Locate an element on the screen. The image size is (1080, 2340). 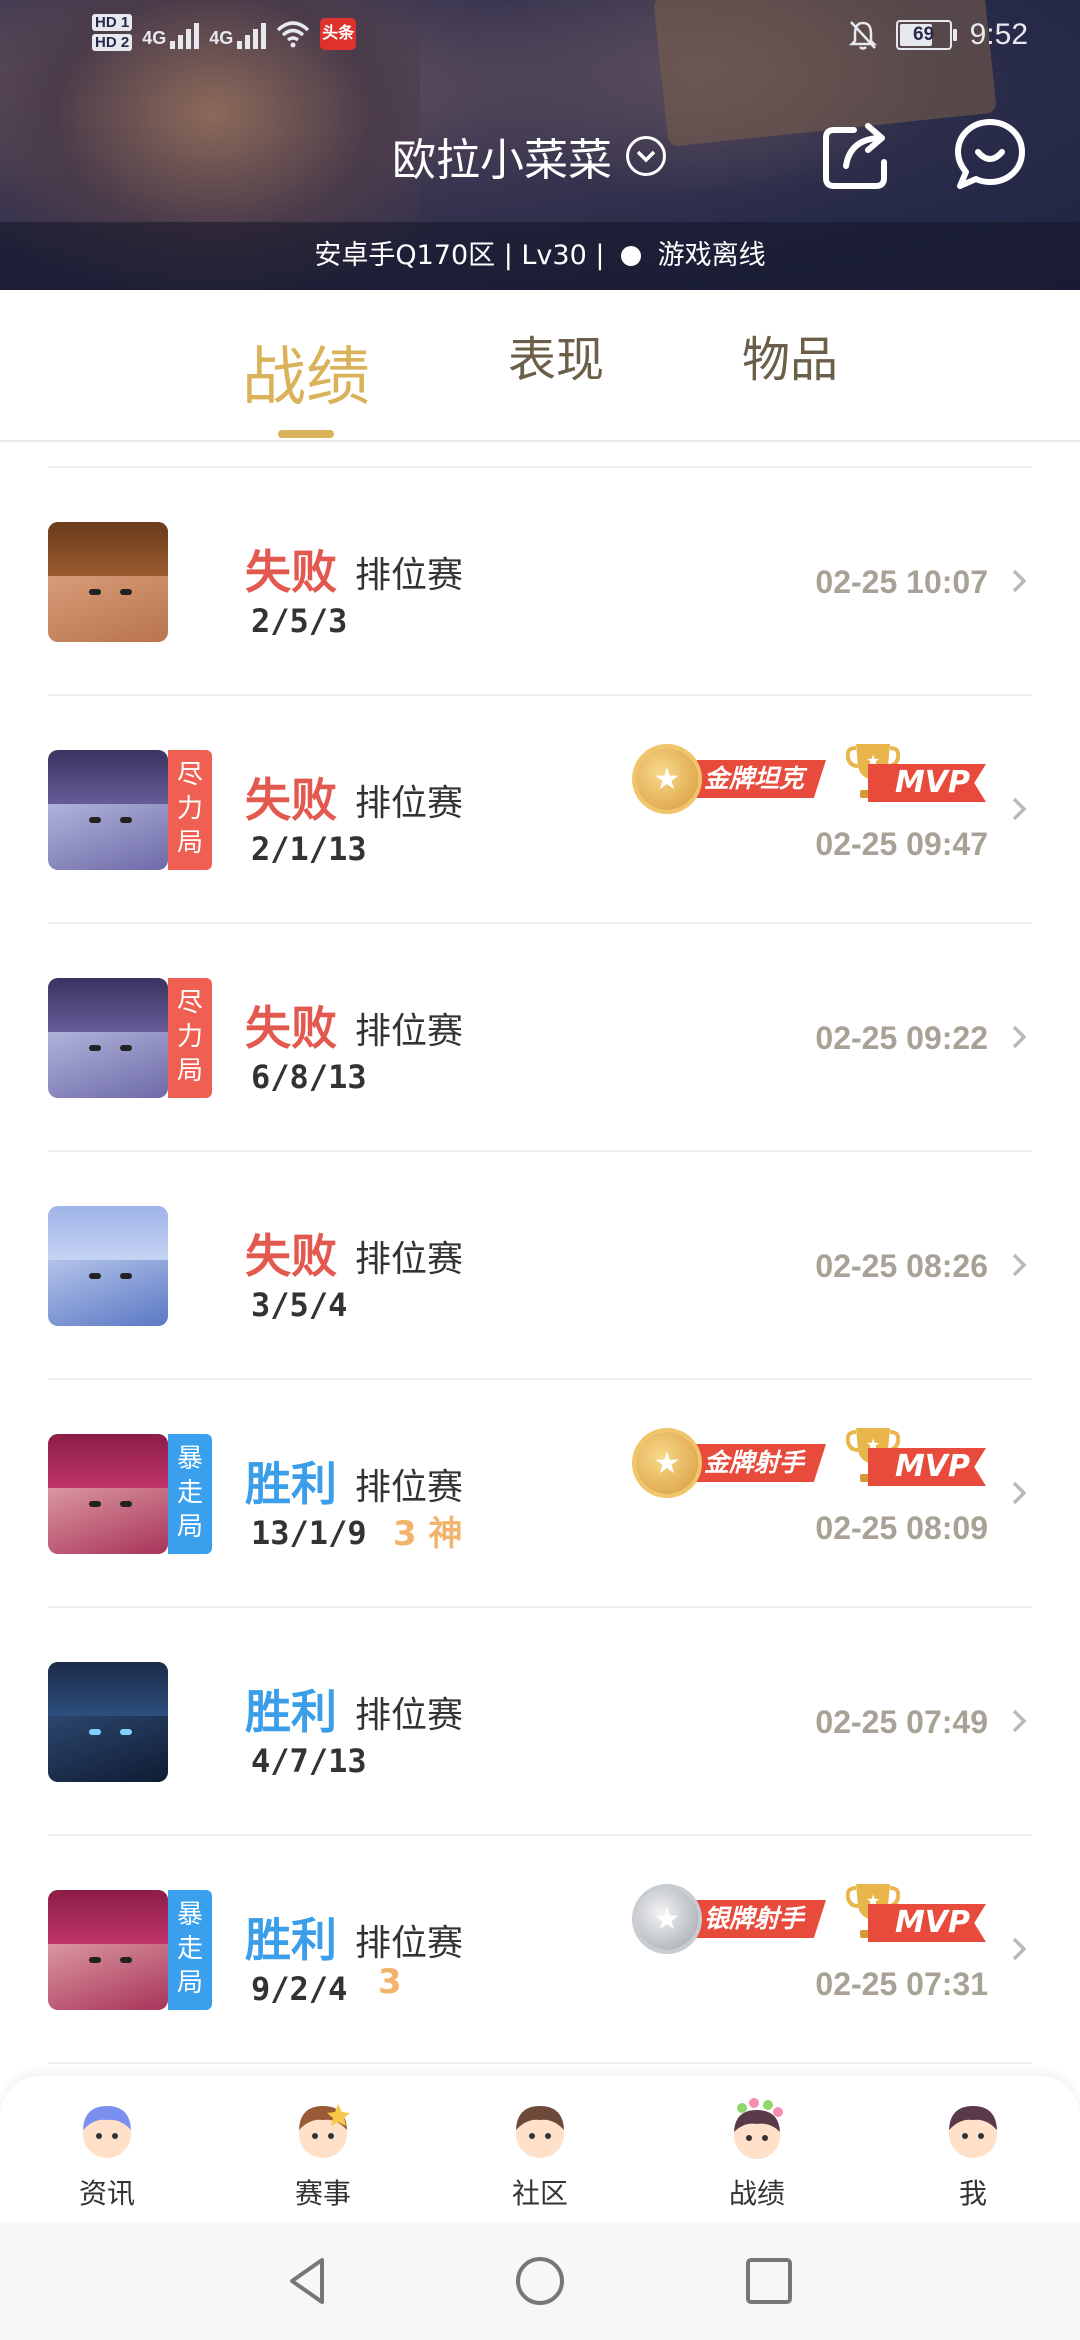
match-time: 02-25 08:09 is located at coordinates (901, 1528).